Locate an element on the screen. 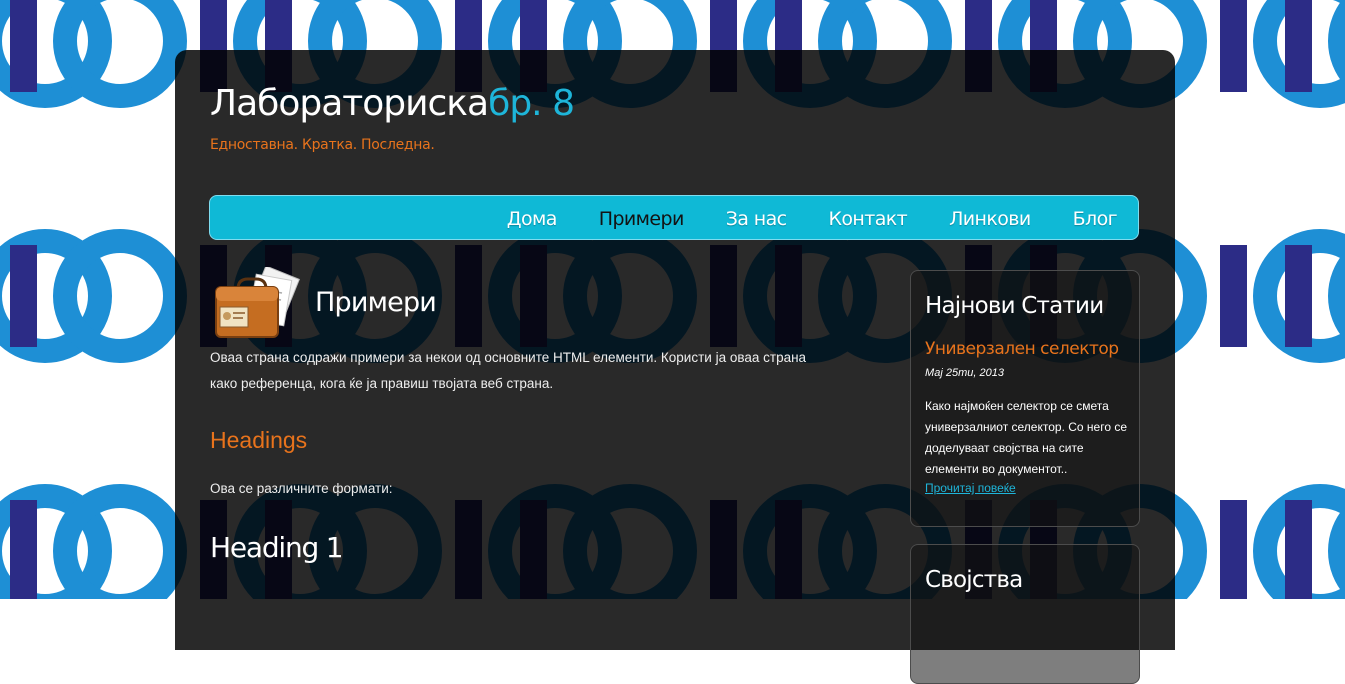 The width and height of the screenshot is (1345, 684). main-navigation: Дома Примери За нас Контакт Линкови Блог is located at coordinates (674, 217).